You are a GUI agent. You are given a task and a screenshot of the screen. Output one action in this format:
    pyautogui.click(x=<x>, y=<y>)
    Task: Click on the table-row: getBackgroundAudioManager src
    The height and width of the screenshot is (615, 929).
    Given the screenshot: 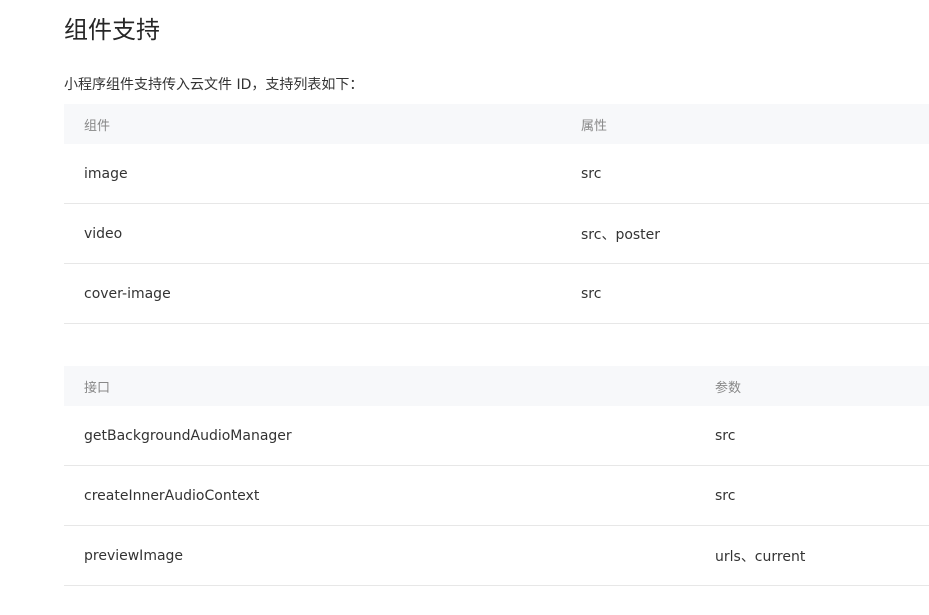 What is the action you would take?
    pyautogui.click(x=496, y=436)
    